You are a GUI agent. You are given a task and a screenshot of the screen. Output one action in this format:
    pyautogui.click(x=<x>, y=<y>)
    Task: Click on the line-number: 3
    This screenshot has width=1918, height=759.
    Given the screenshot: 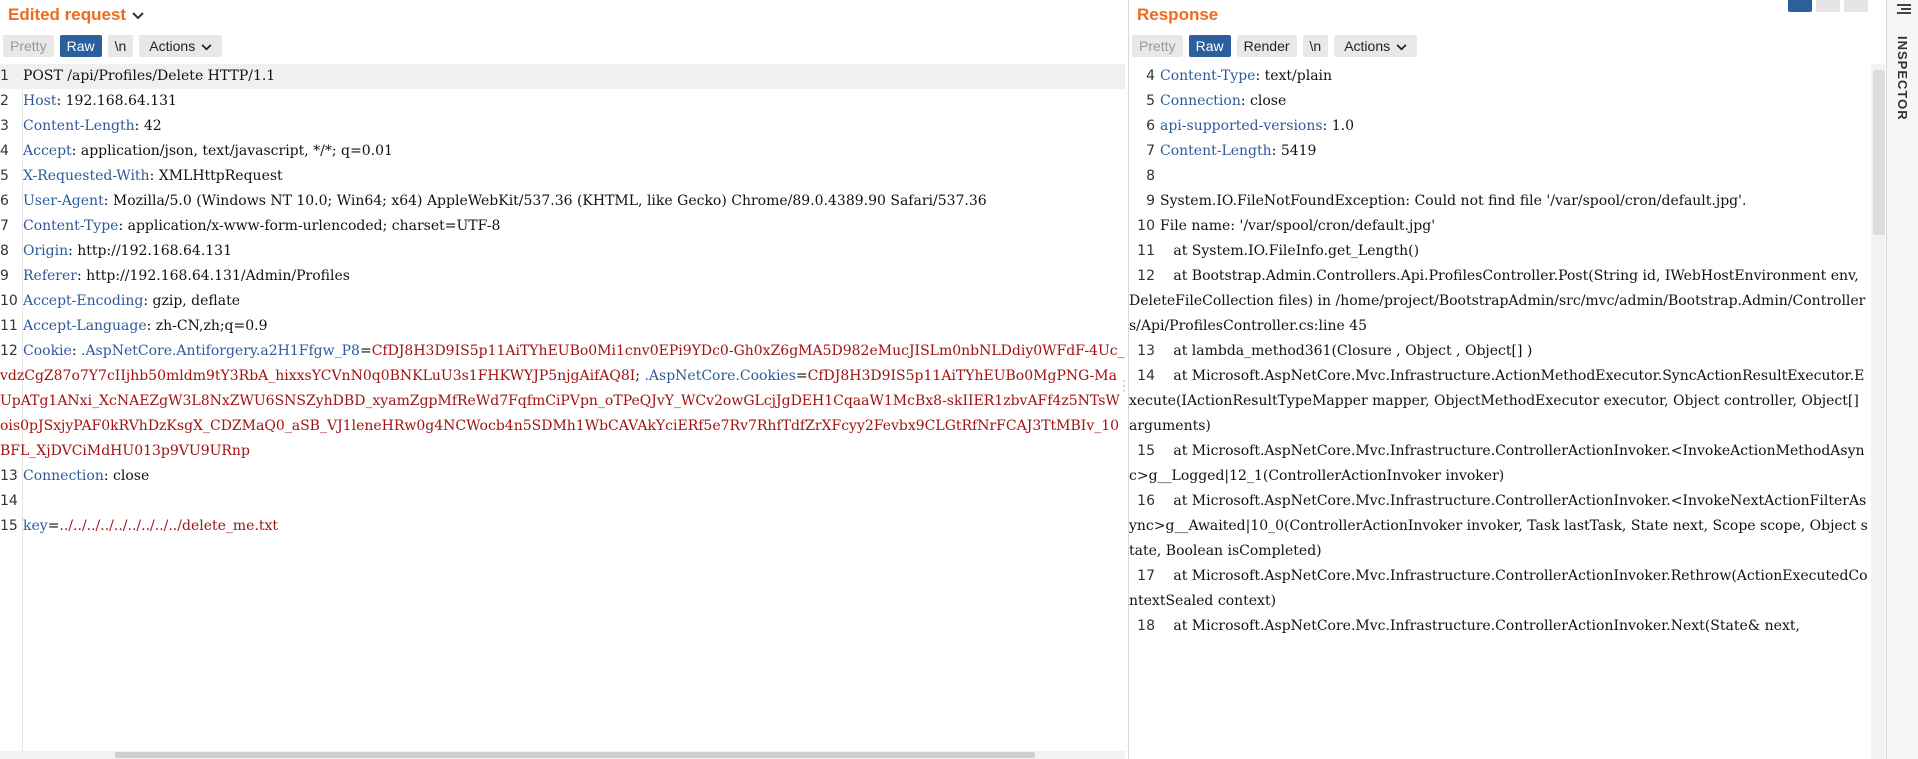 What is the action you would take?
    pyautogui.click(x=4, y=126)
    